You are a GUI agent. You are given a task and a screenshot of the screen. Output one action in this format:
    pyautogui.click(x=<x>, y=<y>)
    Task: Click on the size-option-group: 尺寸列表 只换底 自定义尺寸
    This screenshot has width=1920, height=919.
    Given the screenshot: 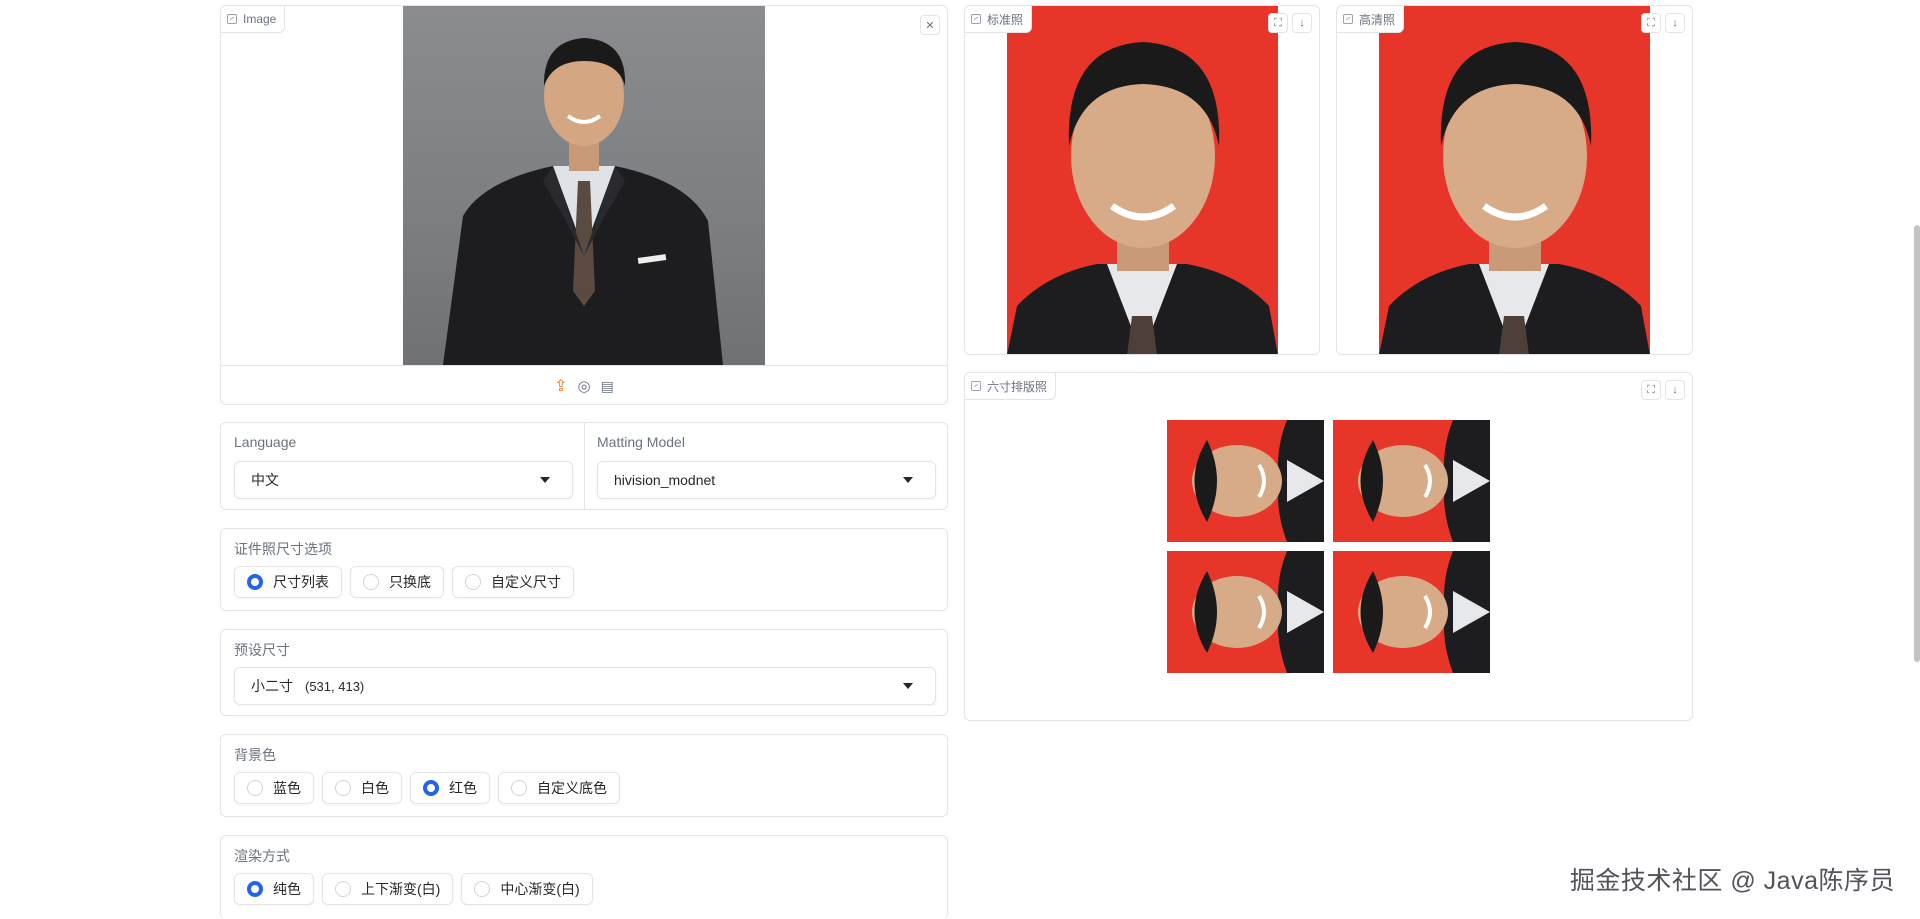 What is the action you would take?
    pyautogui.click(x=404, y=582)
    